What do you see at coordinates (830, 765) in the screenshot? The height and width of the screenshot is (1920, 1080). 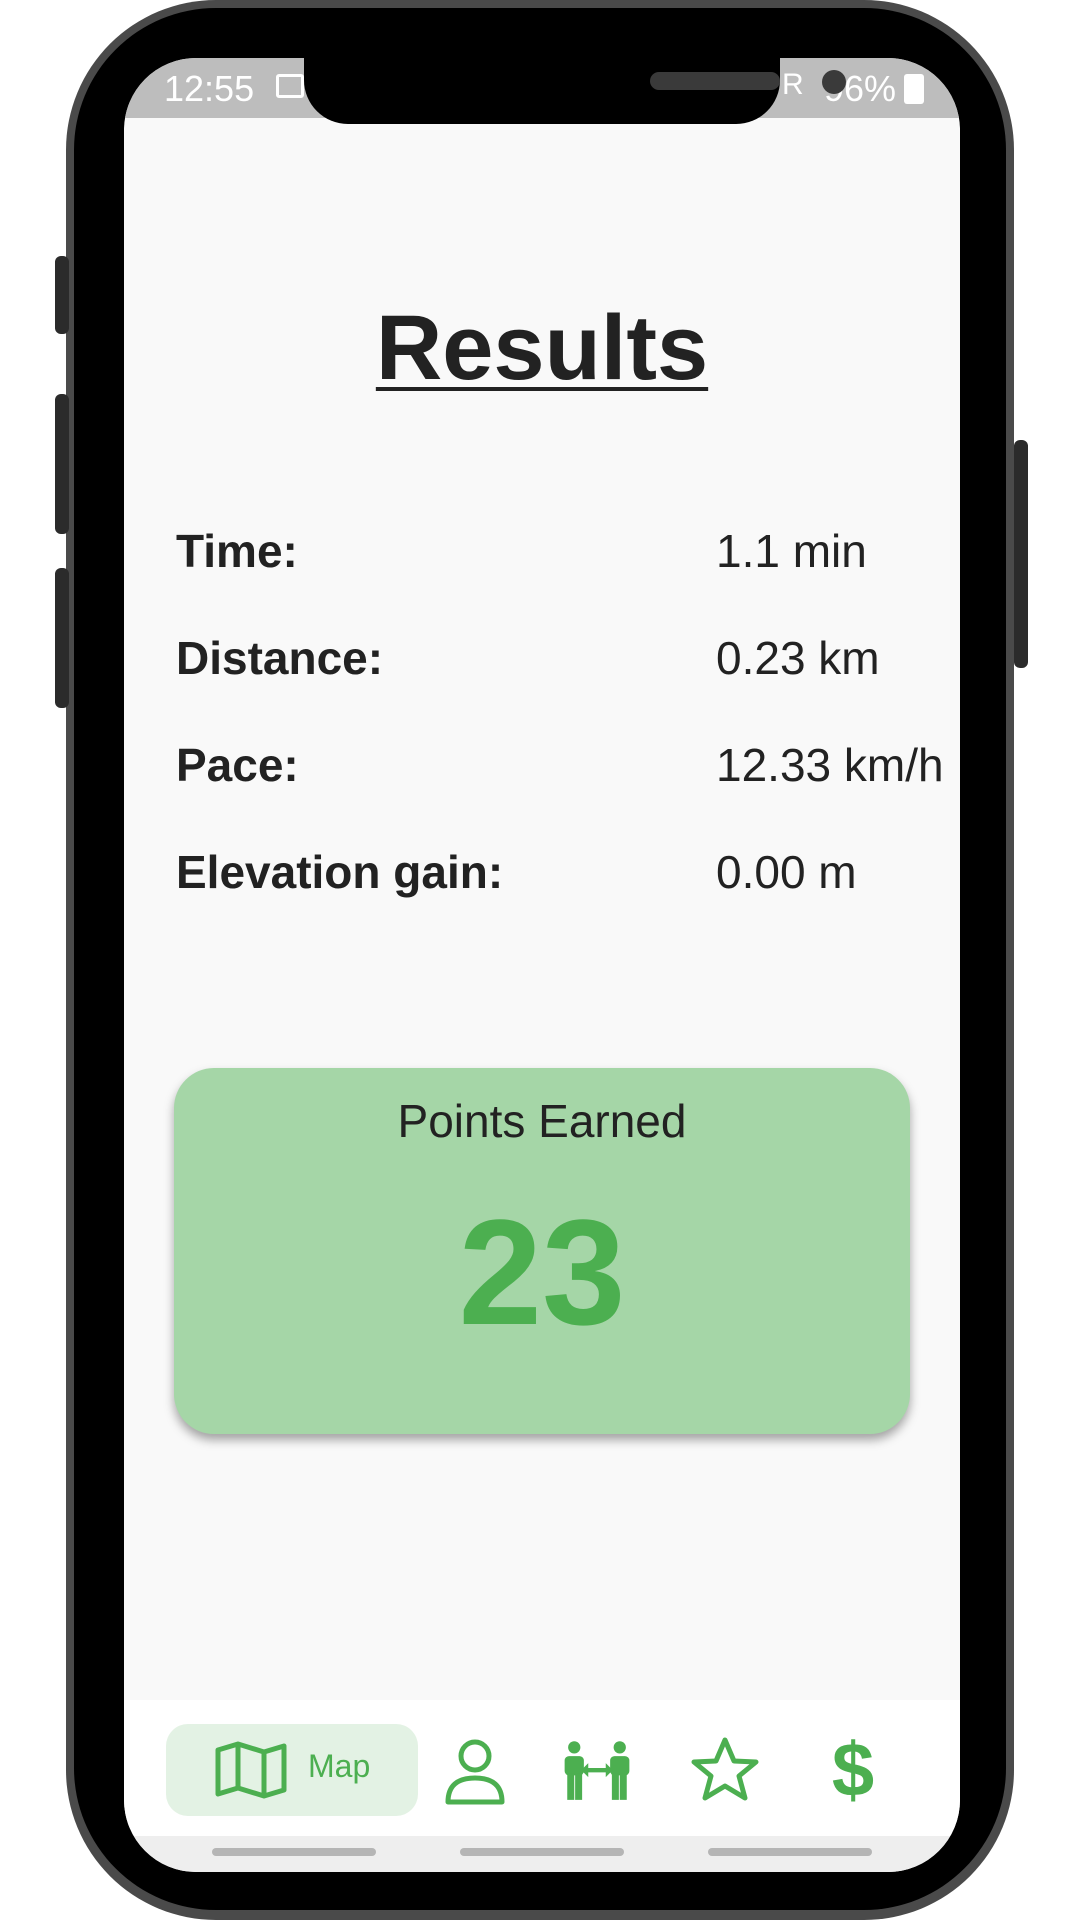 I see `stat-value-pace: 12.33 km/h` at bounding box center [830, 765].